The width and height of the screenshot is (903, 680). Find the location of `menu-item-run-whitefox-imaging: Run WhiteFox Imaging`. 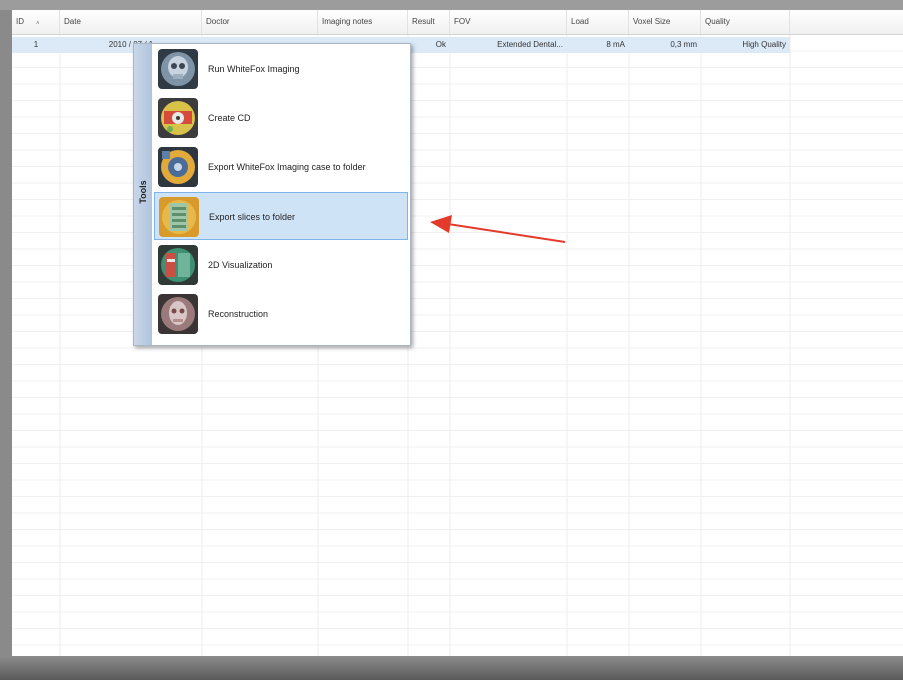

menu-item-run-whitefox-imaging: Run WhiteFox Imaging is located at coordinates (281, 69).